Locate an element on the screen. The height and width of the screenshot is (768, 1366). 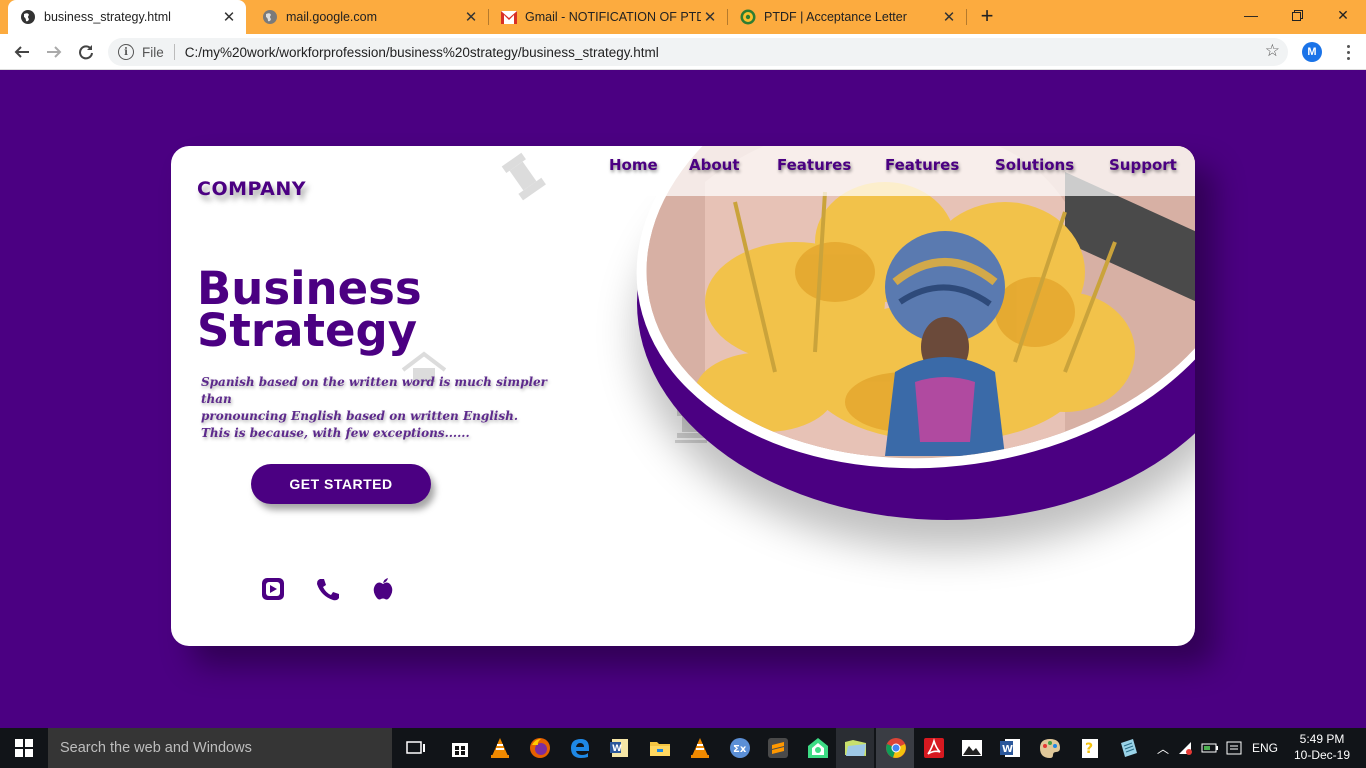
tab-title: Gmail - NOTIFICATION OF PTDF is located at coordinates (613, 17).